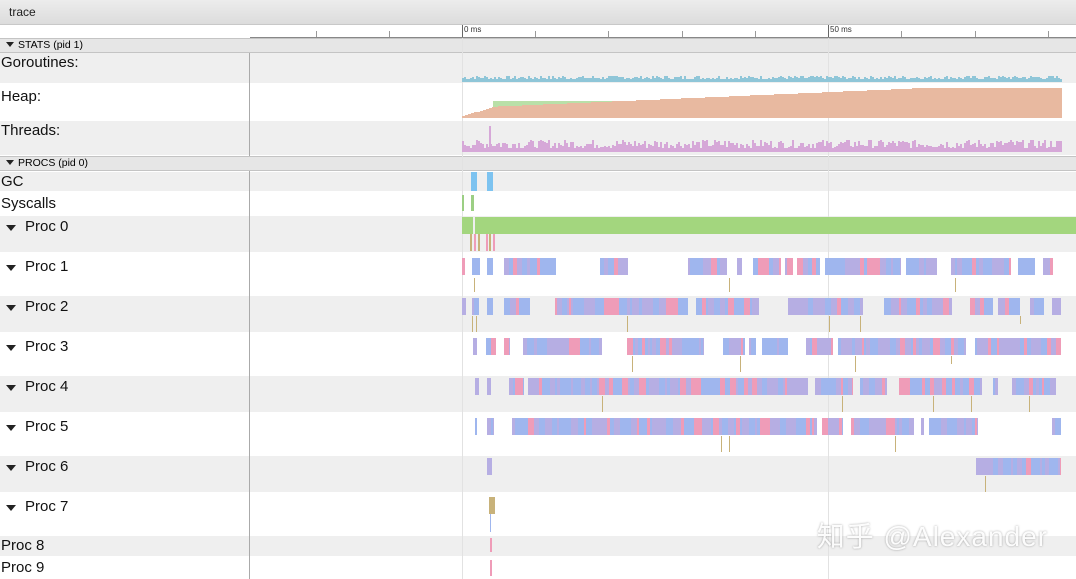 The height and width of the screenshot is (579, 1076). I want to click on proc-6-track, so click(663, 474).